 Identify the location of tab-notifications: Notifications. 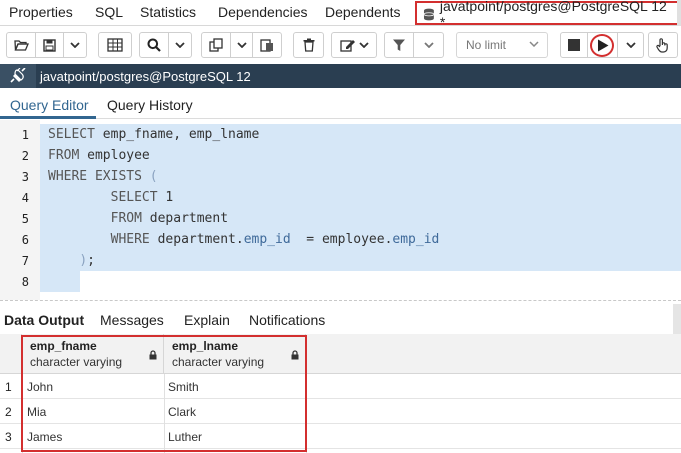
(287, 320).